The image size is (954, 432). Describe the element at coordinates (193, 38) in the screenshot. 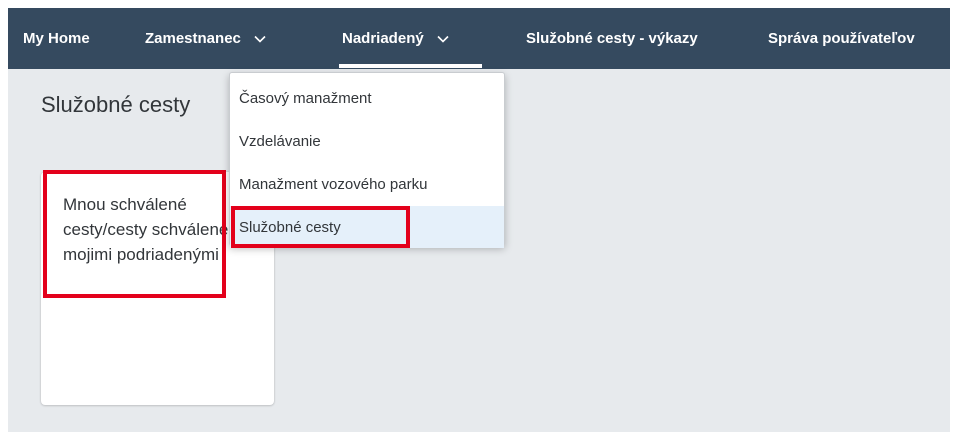

I see `nav-item-label: Zamestnanec` at that location.